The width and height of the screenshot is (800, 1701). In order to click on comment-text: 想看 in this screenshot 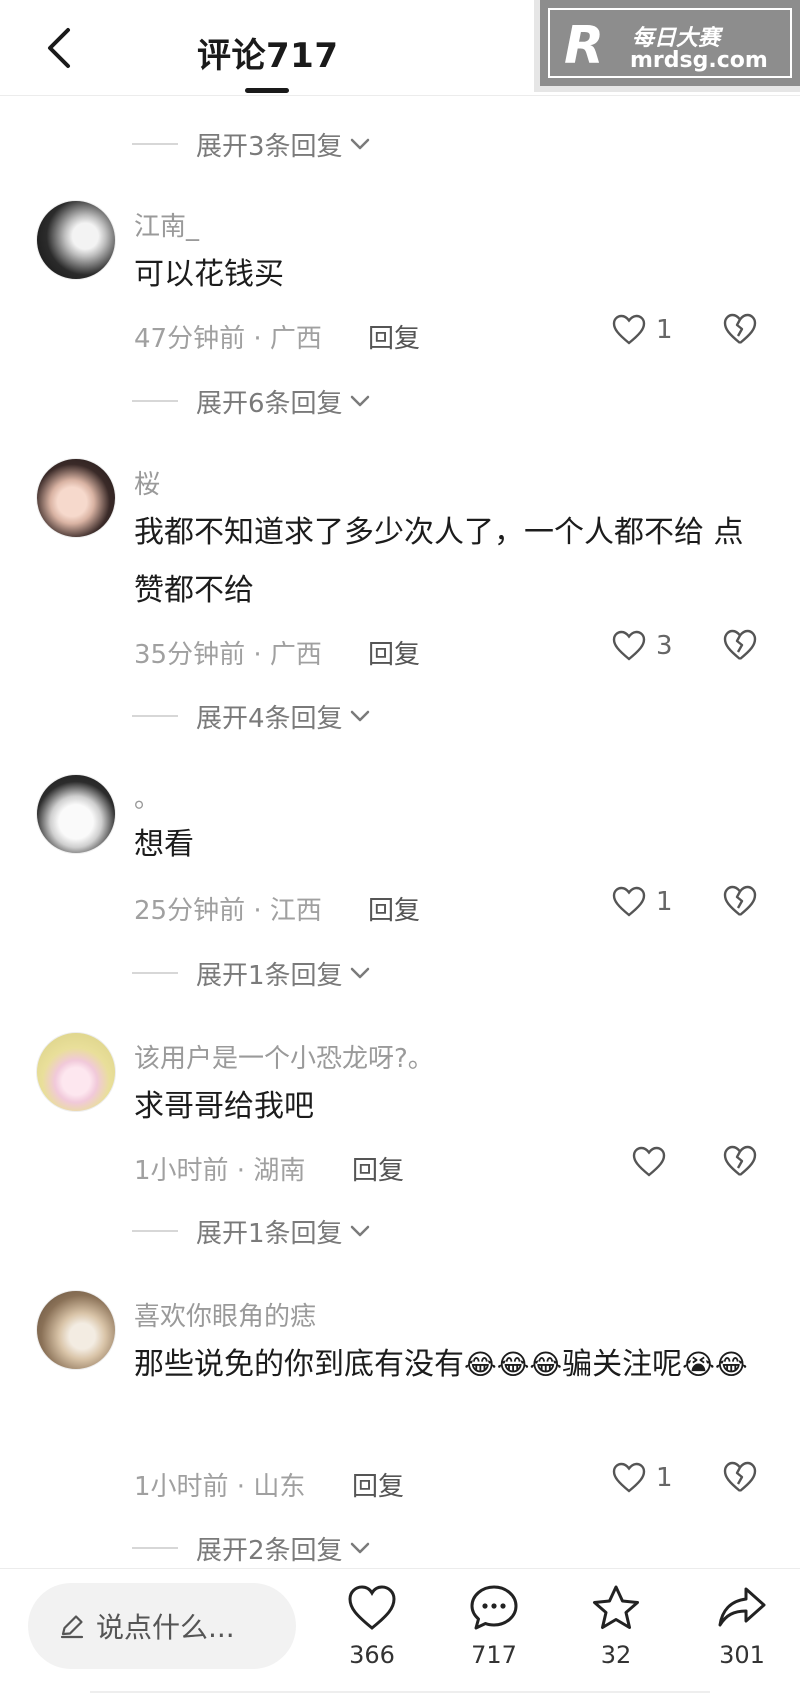, I will do `click(164, 844)`.